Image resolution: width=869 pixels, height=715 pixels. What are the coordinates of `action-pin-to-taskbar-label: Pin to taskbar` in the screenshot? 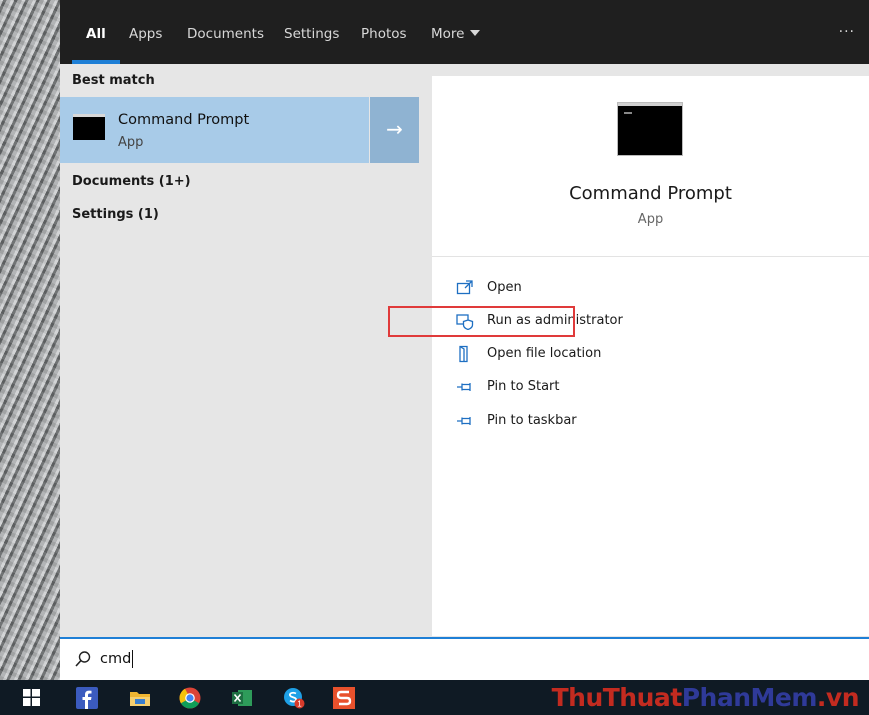 It's located at (532, 420).